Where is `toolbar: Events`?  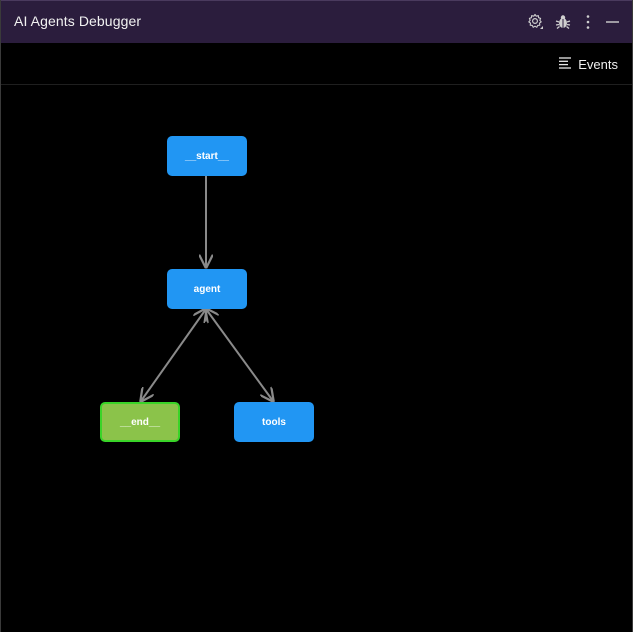
toolbar: Events is located at coordinates (316, 64).